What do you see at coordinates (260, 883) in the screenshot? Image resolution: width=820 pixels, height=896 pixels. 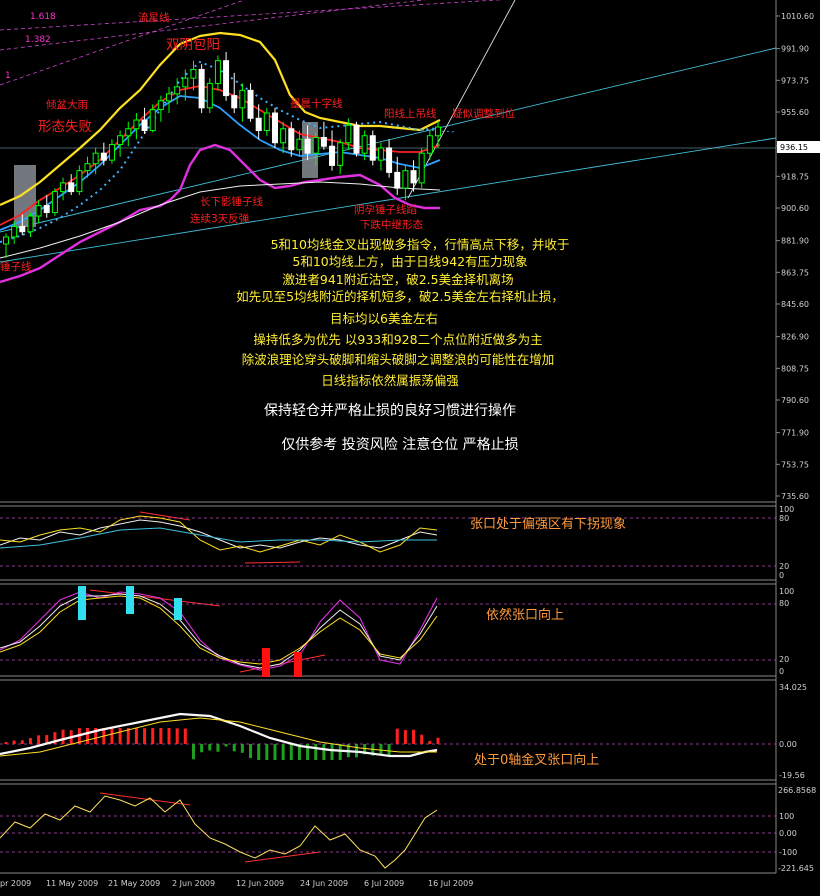 I see `date-label: 12 Jun 2009` at bounding box center [260, 883].